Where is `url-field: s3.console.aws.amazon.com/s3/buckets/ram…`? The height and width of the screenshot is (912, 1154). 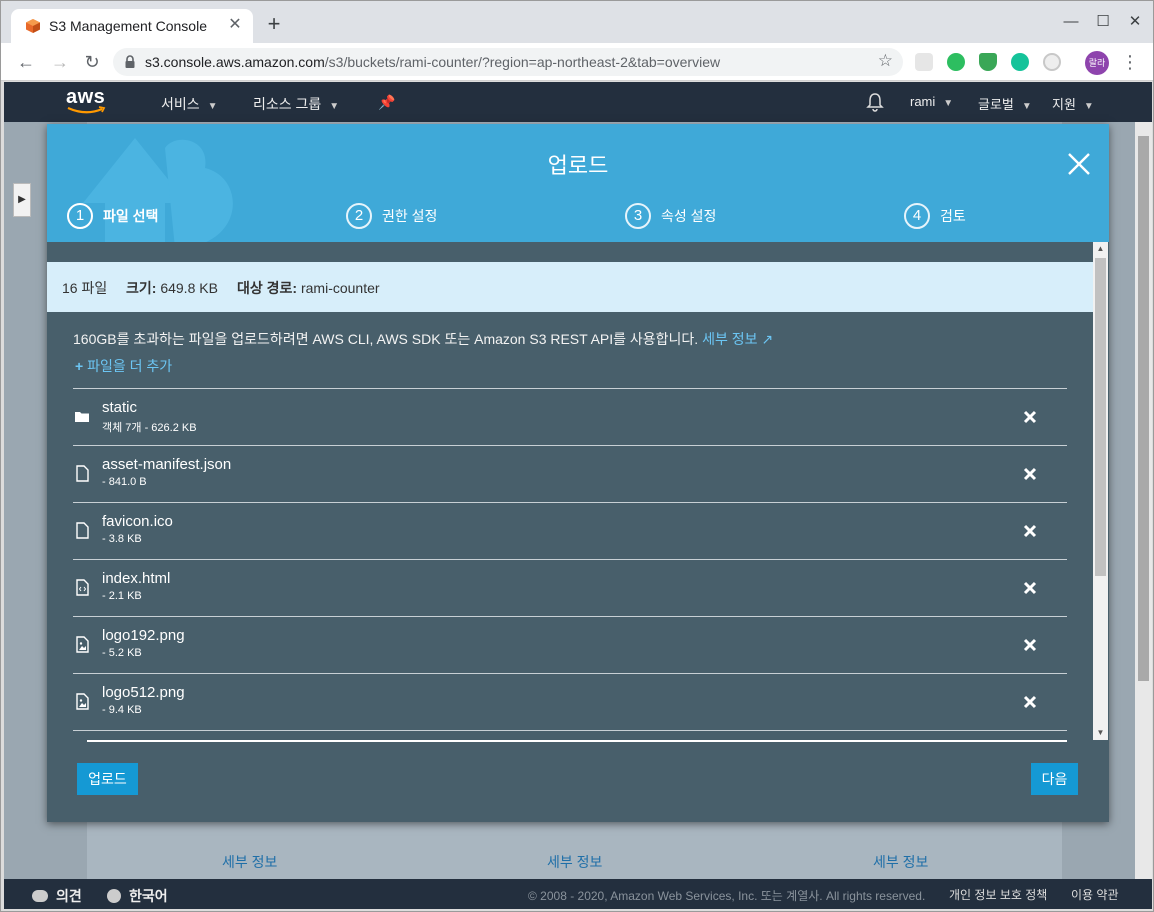 url-field: s3.console.aws.amazon.com/s3/buckets/ram… is located at coordinates (508, 62).